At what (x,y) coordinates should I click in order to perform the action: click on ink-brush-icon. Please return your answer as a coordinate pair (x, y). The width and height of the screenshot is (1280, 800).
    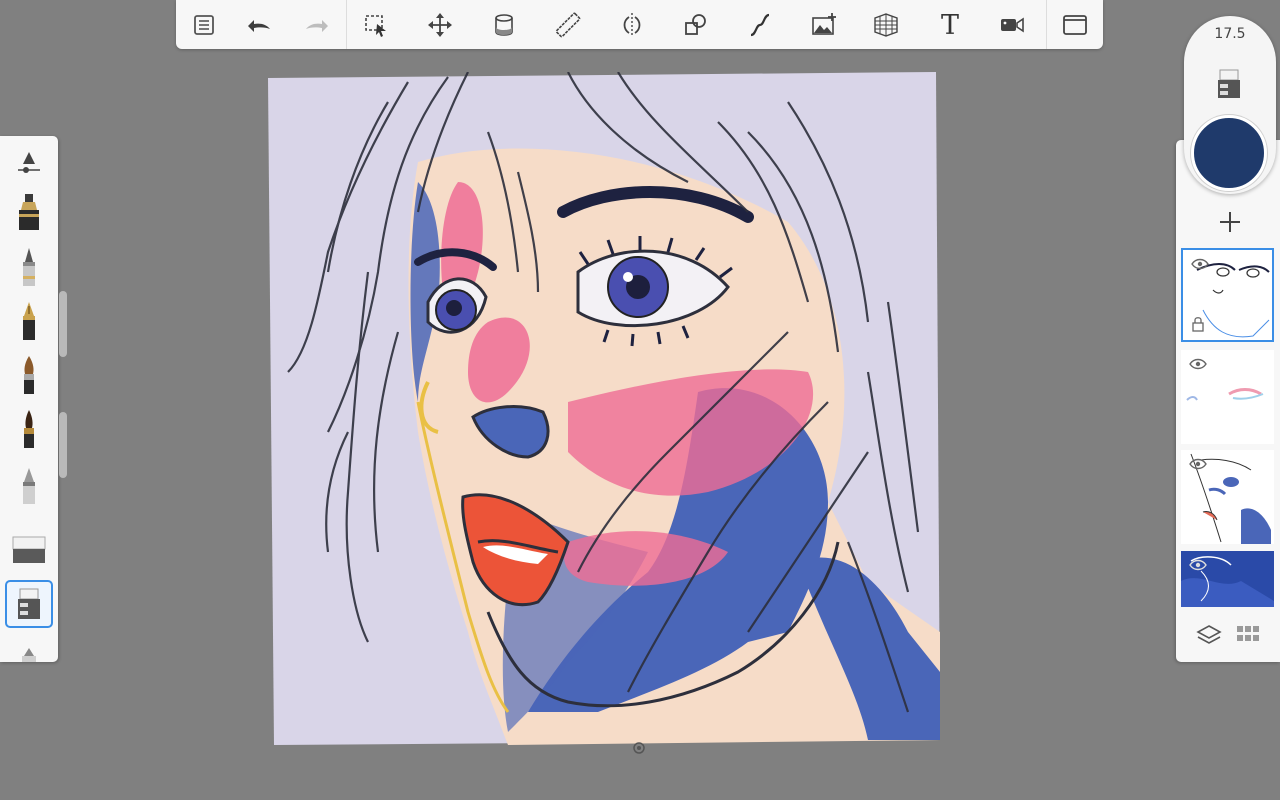
    Looking at the image, I should click on (29, 429).